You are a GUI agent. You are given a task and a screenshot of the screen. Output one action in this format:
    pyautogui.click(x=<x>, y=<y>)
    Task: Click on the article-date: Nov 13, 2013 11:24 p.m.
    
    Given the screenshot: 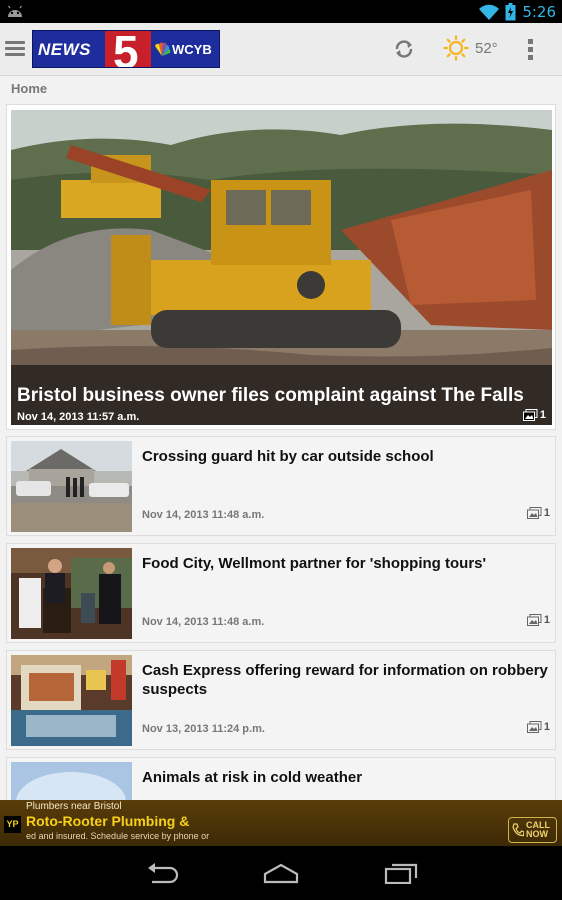 What is the action you would take?
    pyautogui.click(x=203, y=729)
    